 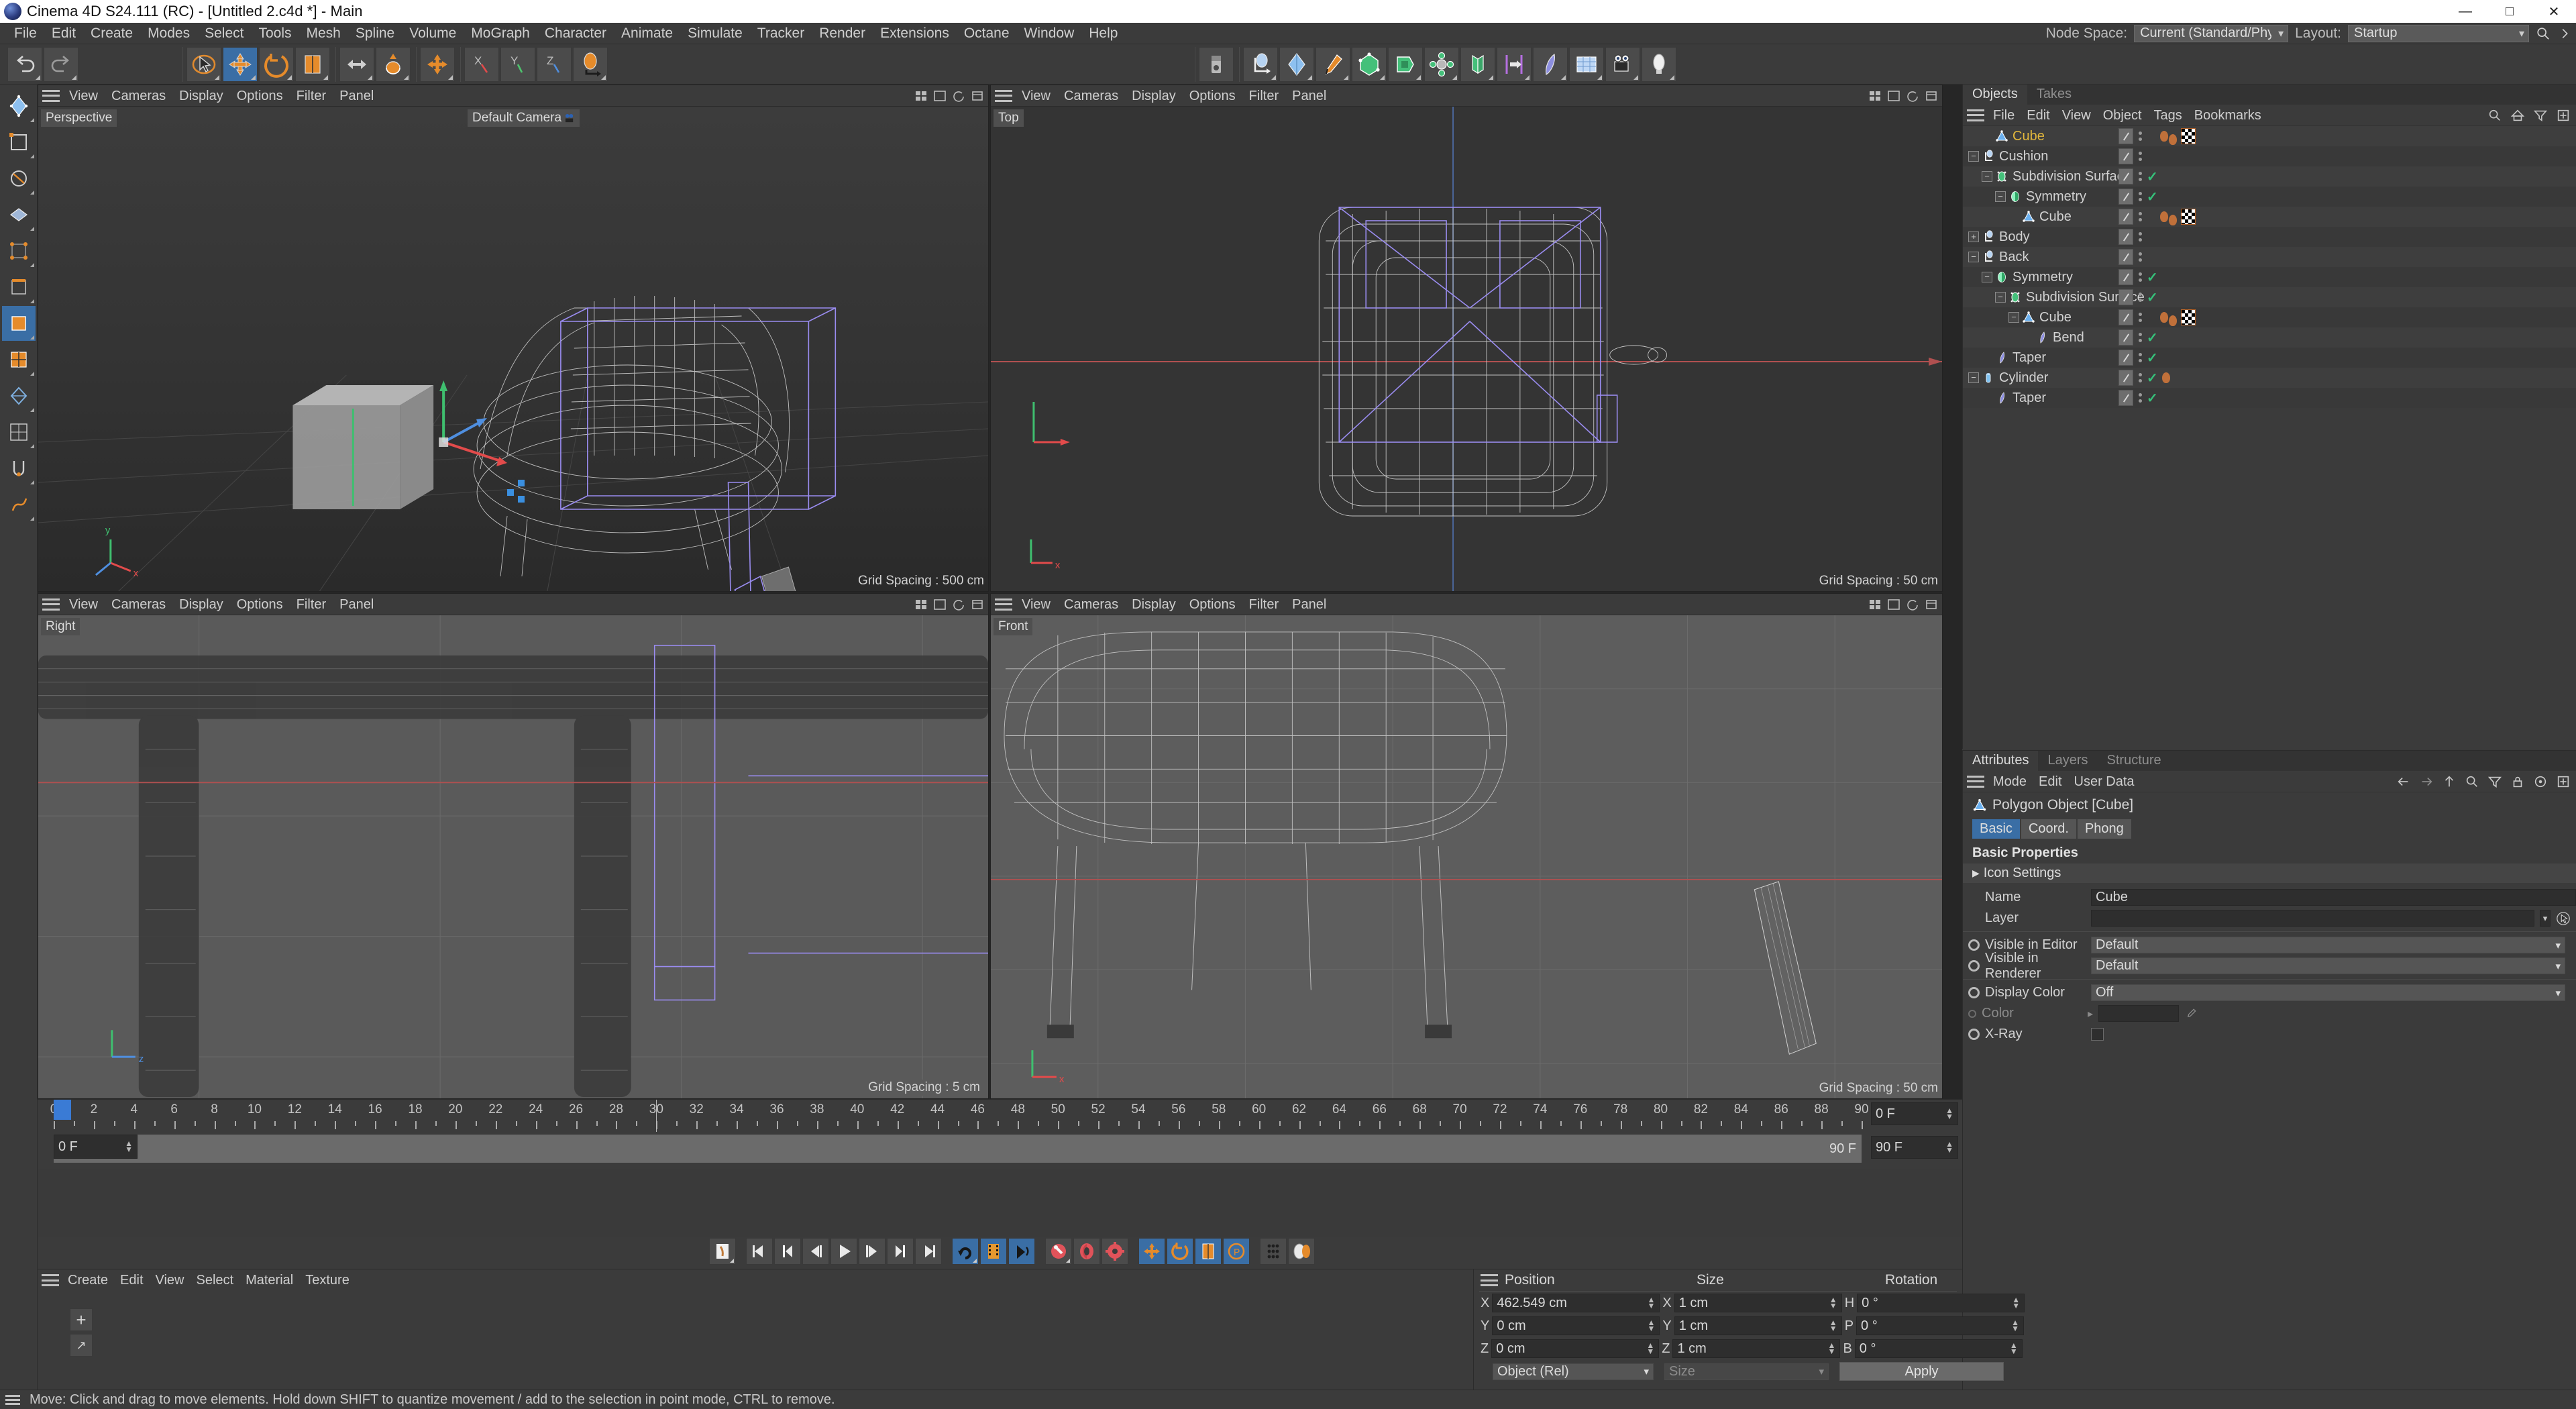 What do you see at coordinates (2211, 33) in the screenshot?
I see `node-space-select: Current (Standard/Physical) ▾` at bounding box center [2211, 33].